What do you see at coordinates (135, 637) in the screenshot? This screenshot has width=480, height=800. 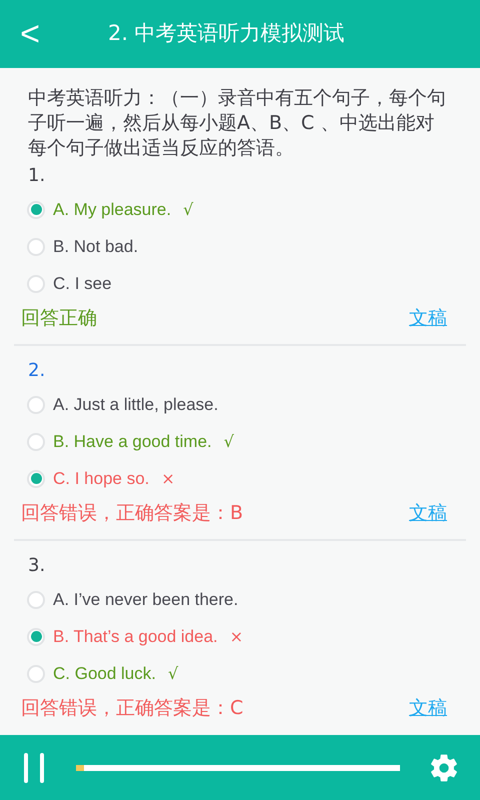 I see `option-label: B. That’s a good idea.` at bounding box center [135, 637].